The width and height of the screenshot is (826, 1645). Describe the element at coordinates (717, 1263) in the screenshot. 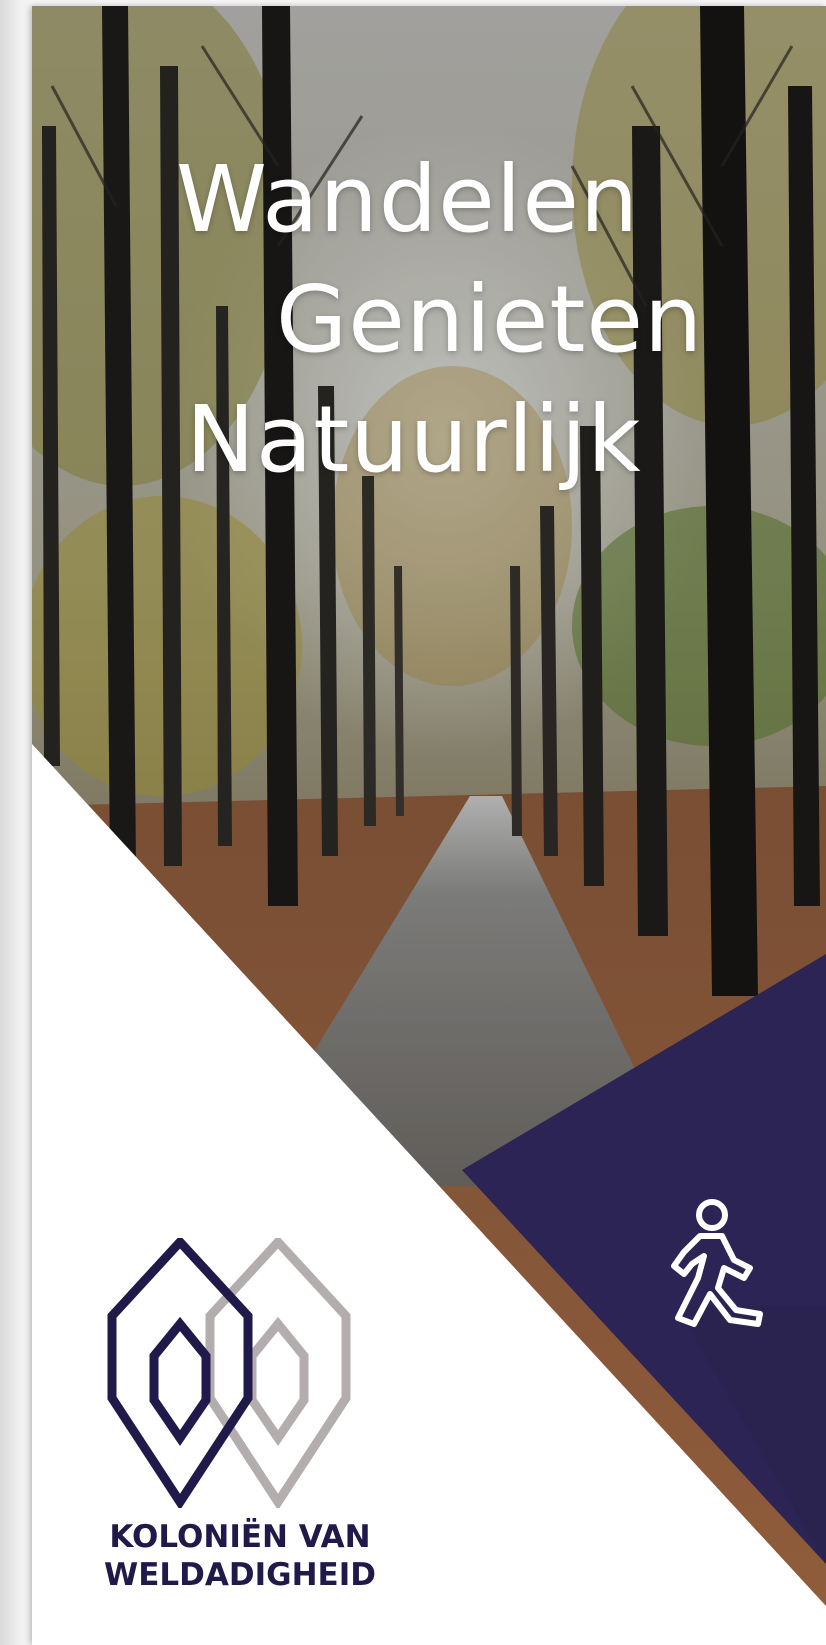

I see `walking-person-icon` at that location.